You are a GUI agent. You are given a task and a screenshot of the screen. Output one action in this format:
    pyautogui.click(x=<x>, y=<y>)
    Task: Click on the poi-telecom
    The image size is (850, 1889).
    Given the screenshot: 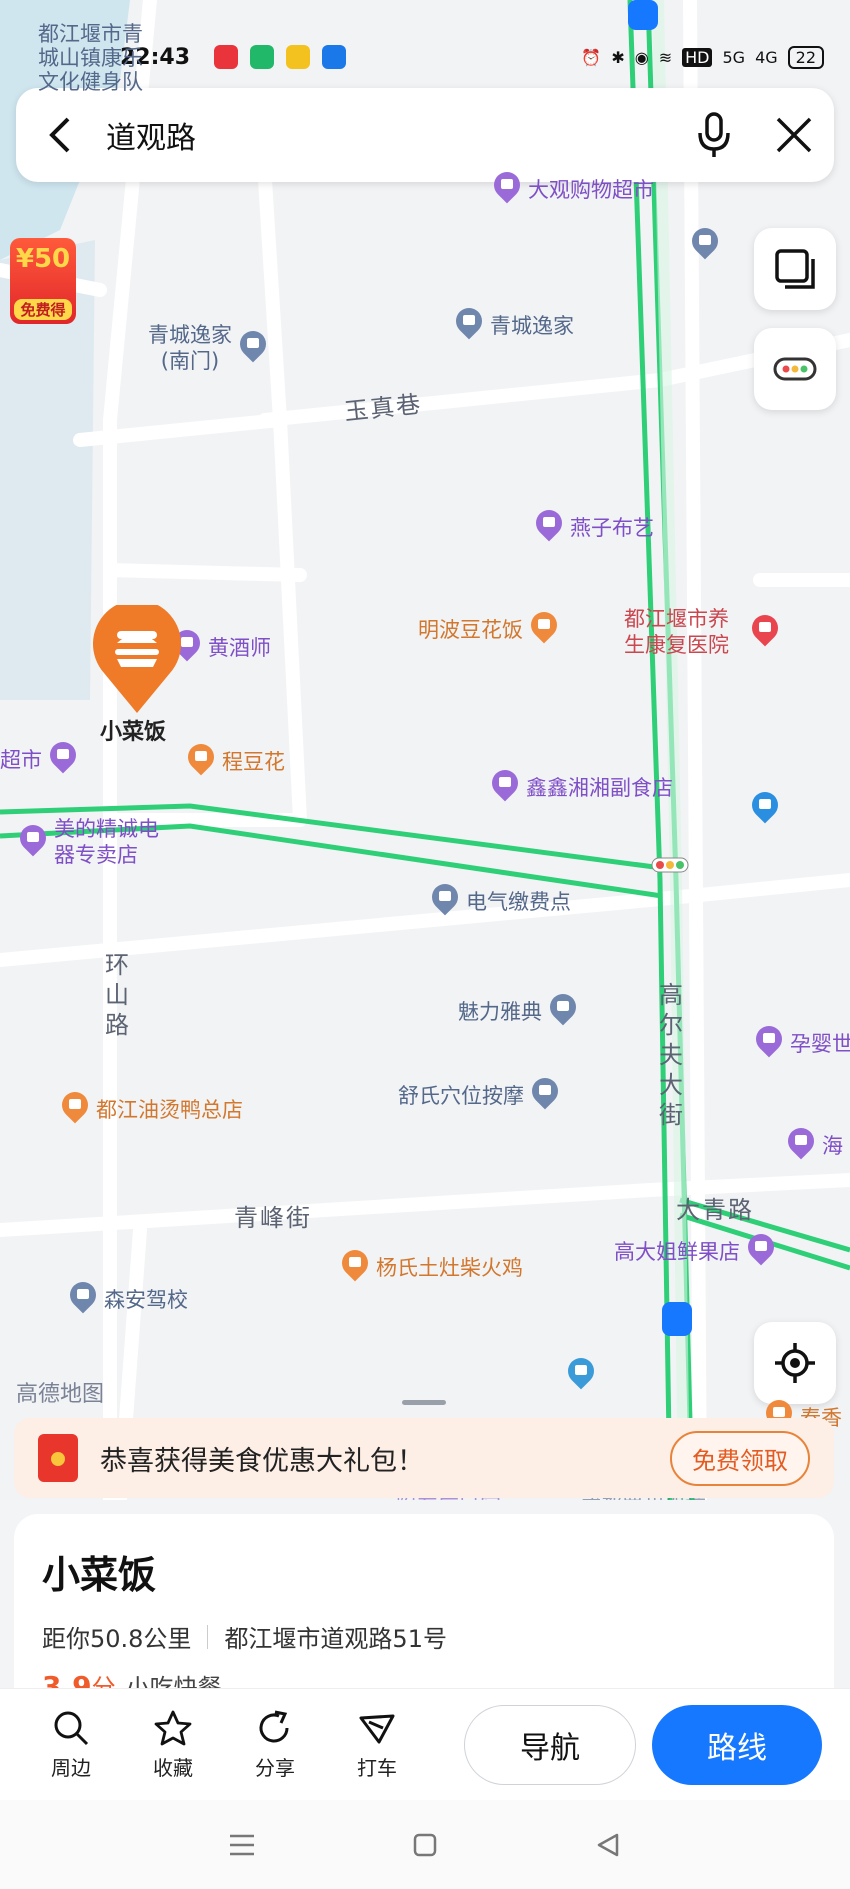 What is the action you would take?
    pyautogui.click(x=765, y=809)
    